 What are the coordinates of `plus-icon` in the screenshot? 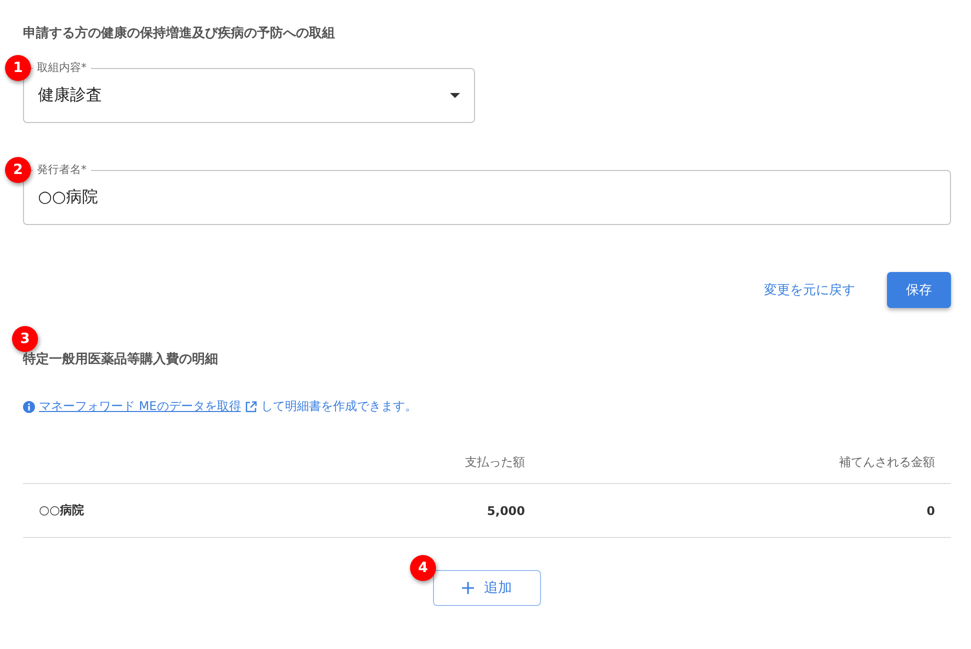 It's located at (468, 588).